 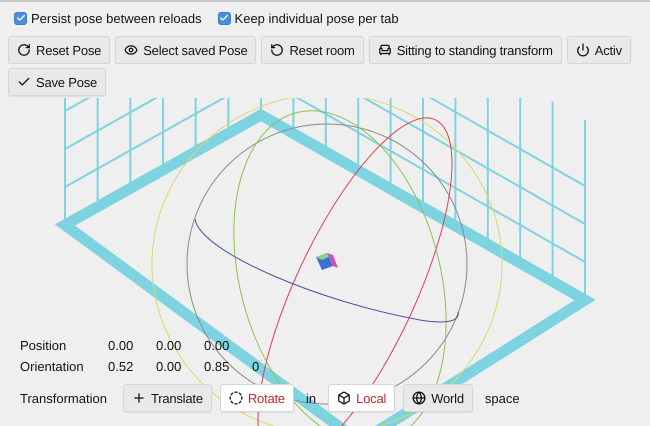 What do you see at coordinates (217, 366) in the screenshot?
I see `value-text: 0.85` at bounding box center [217, 366].